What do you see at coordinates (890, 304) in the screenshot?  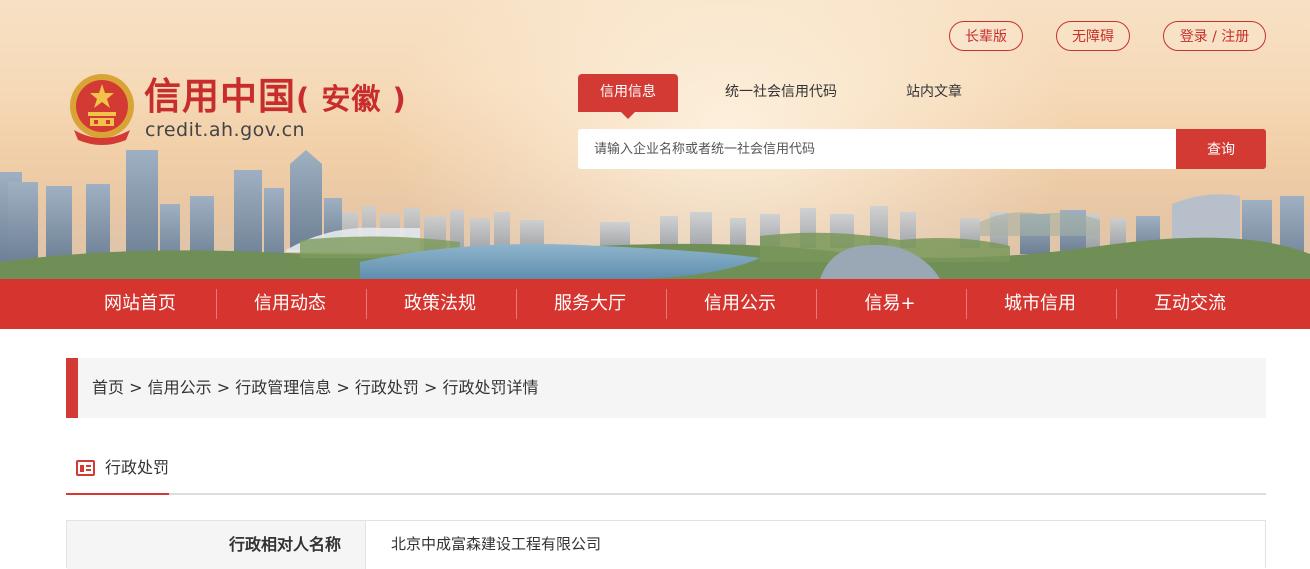 I see `nav-item-xinyi-plus: 信易+` at bounding box center [890, 304].